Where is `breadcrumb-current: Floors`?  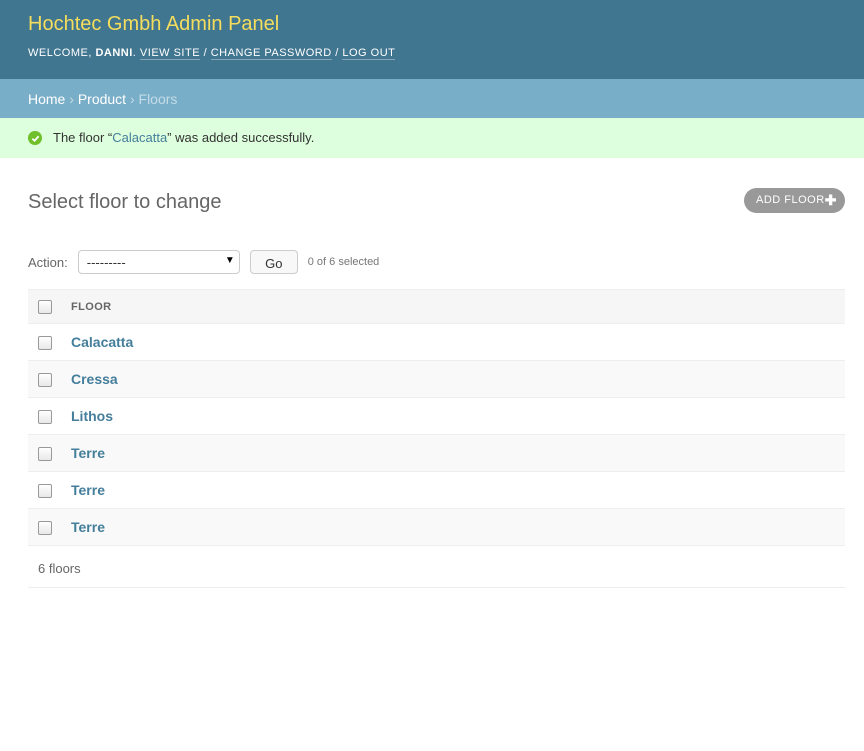
breadcrumb-current: Floors is located at coordinates (158, 99).